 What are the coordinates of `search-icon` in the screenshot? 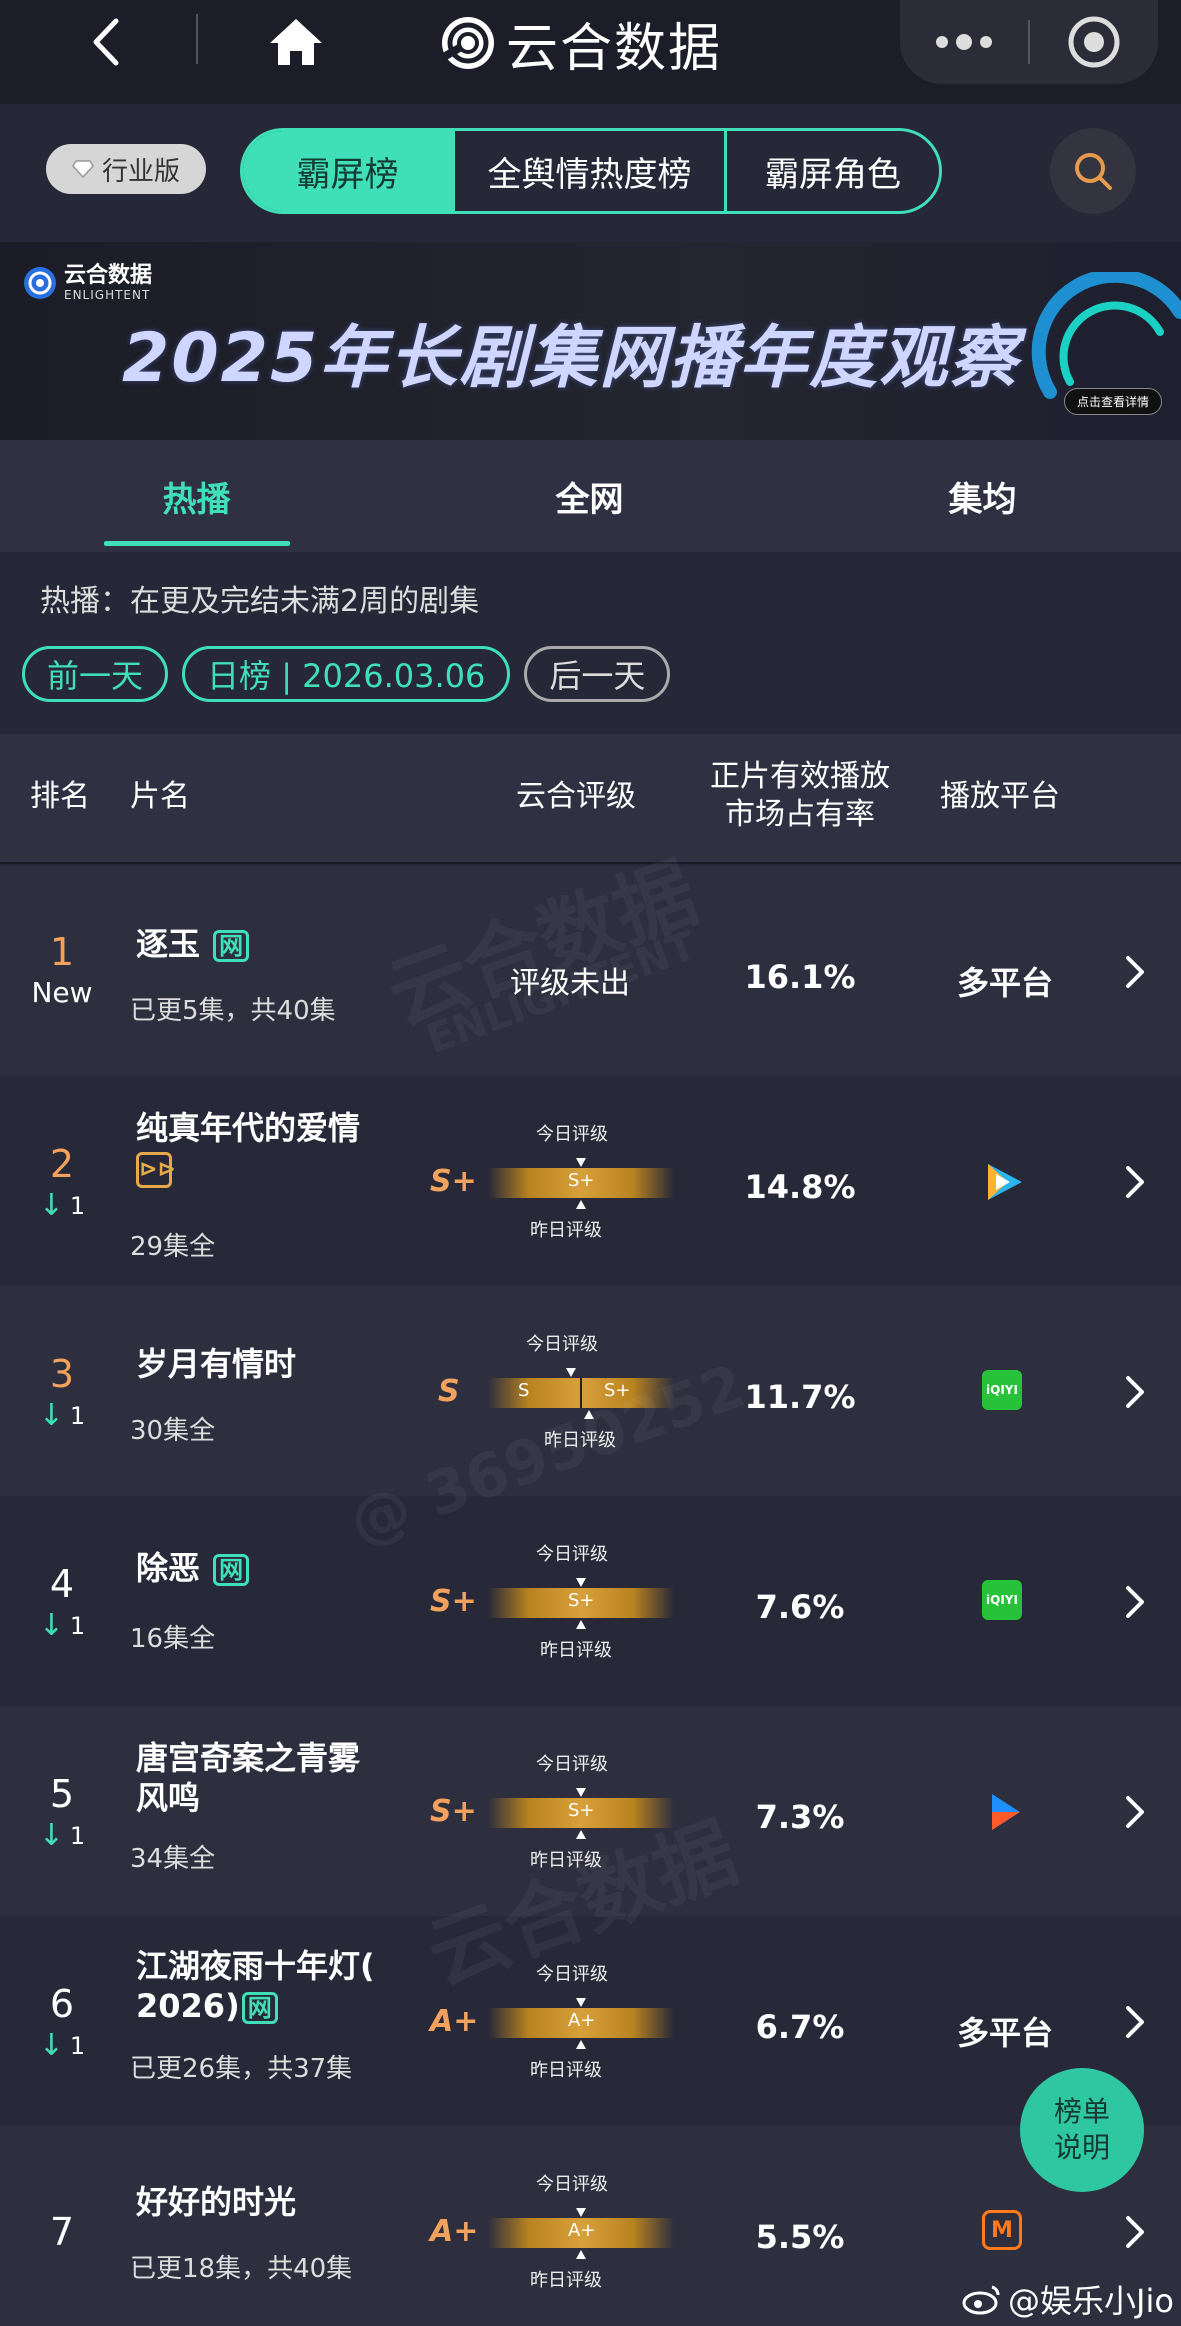 It's located at (1093, 171).